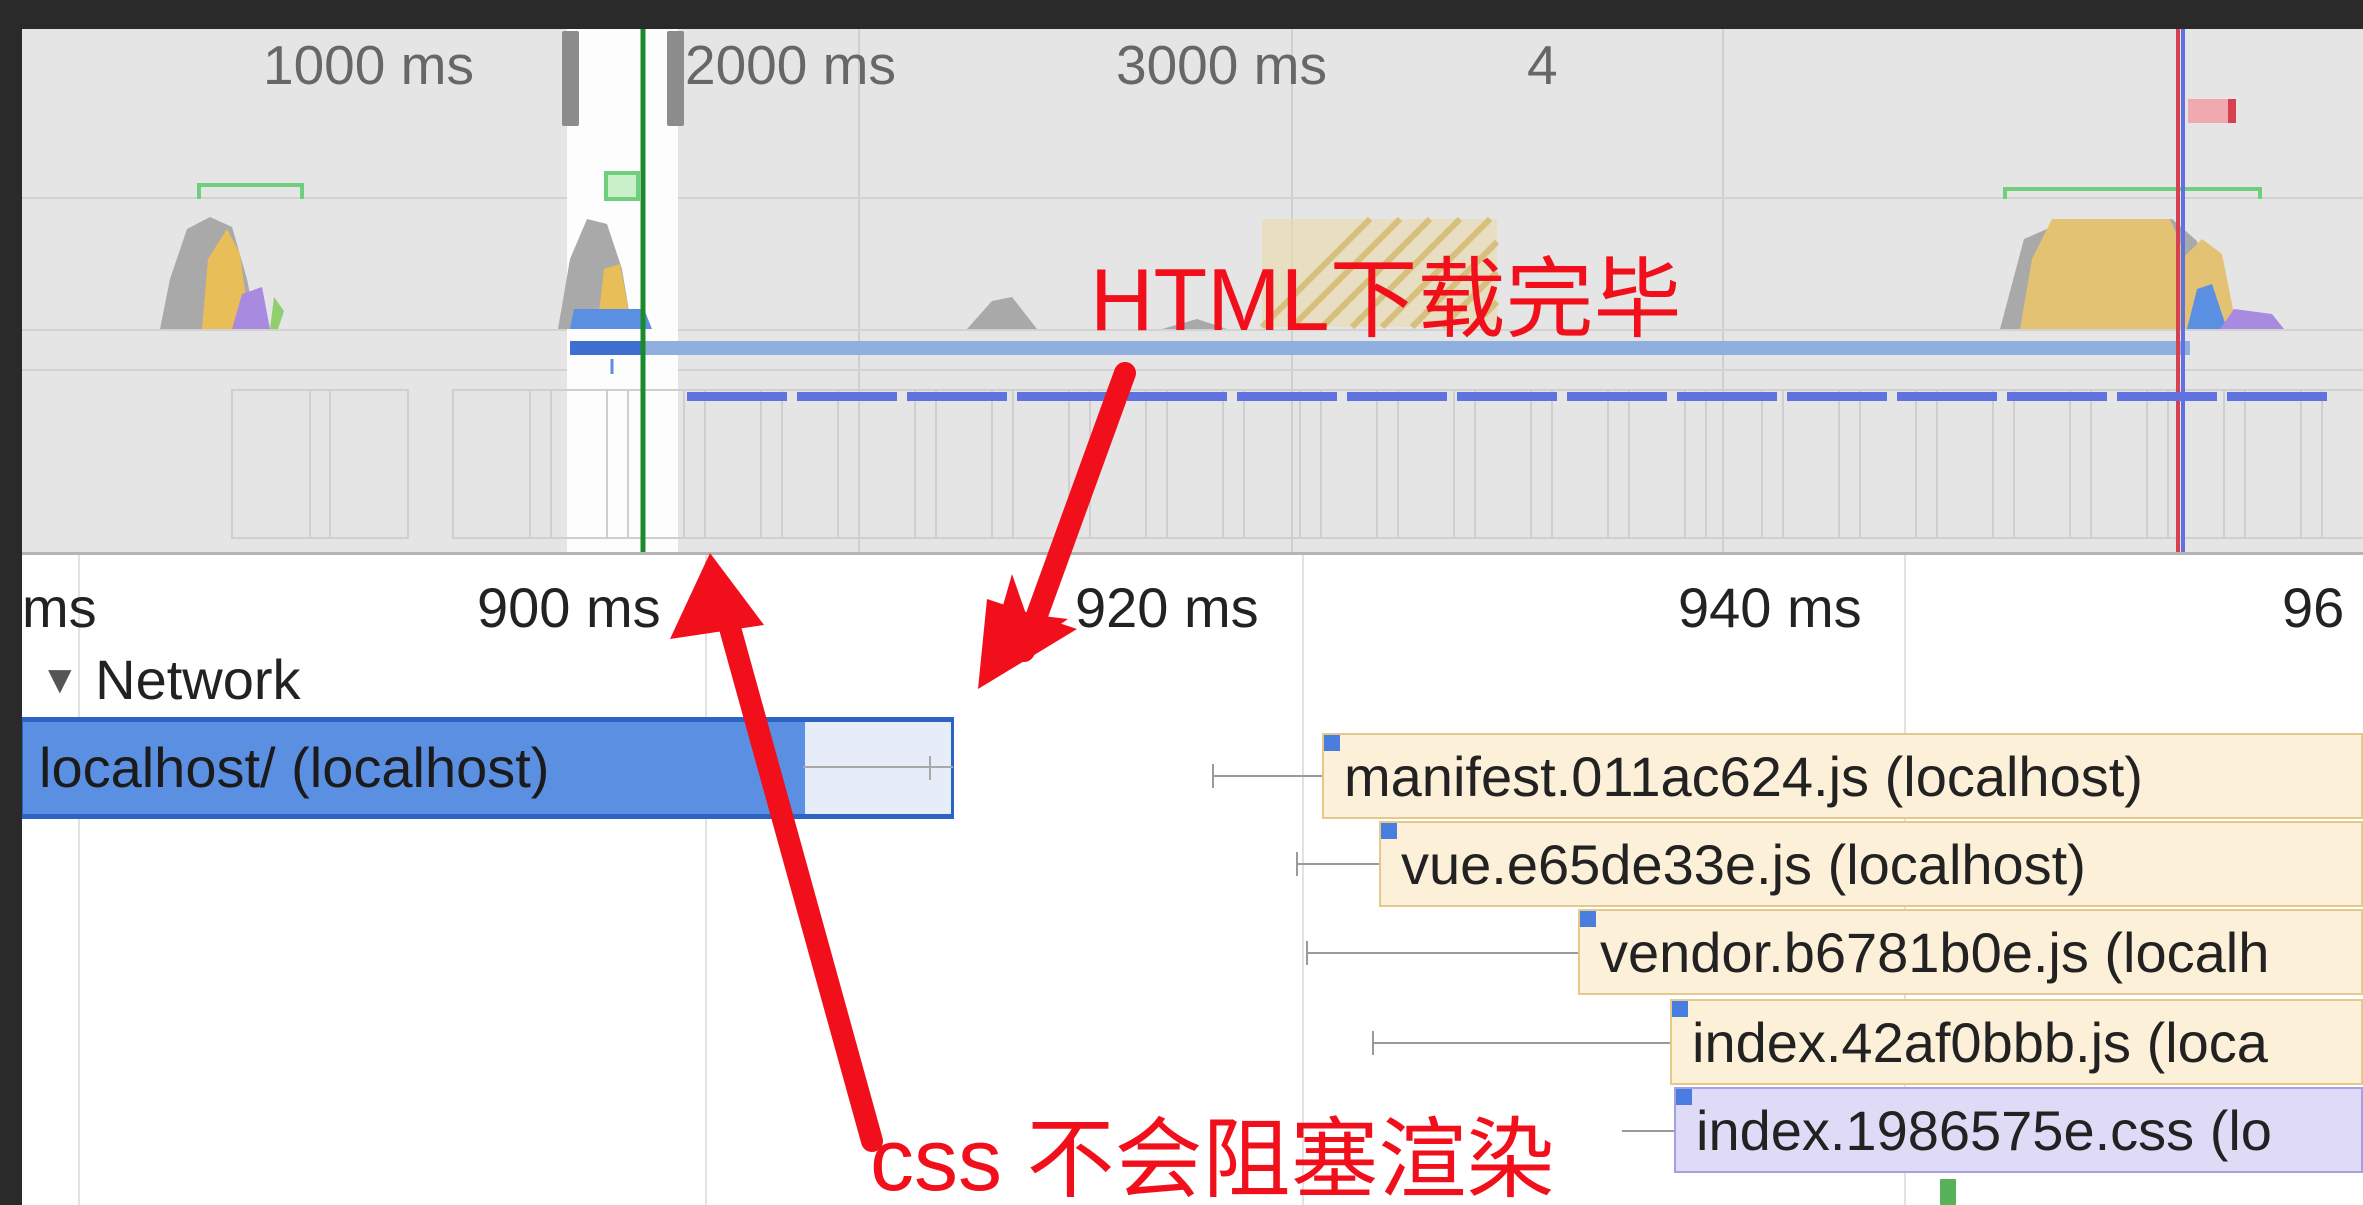  I want to click on ruler-label: 920 ms, so click(1167, 607).